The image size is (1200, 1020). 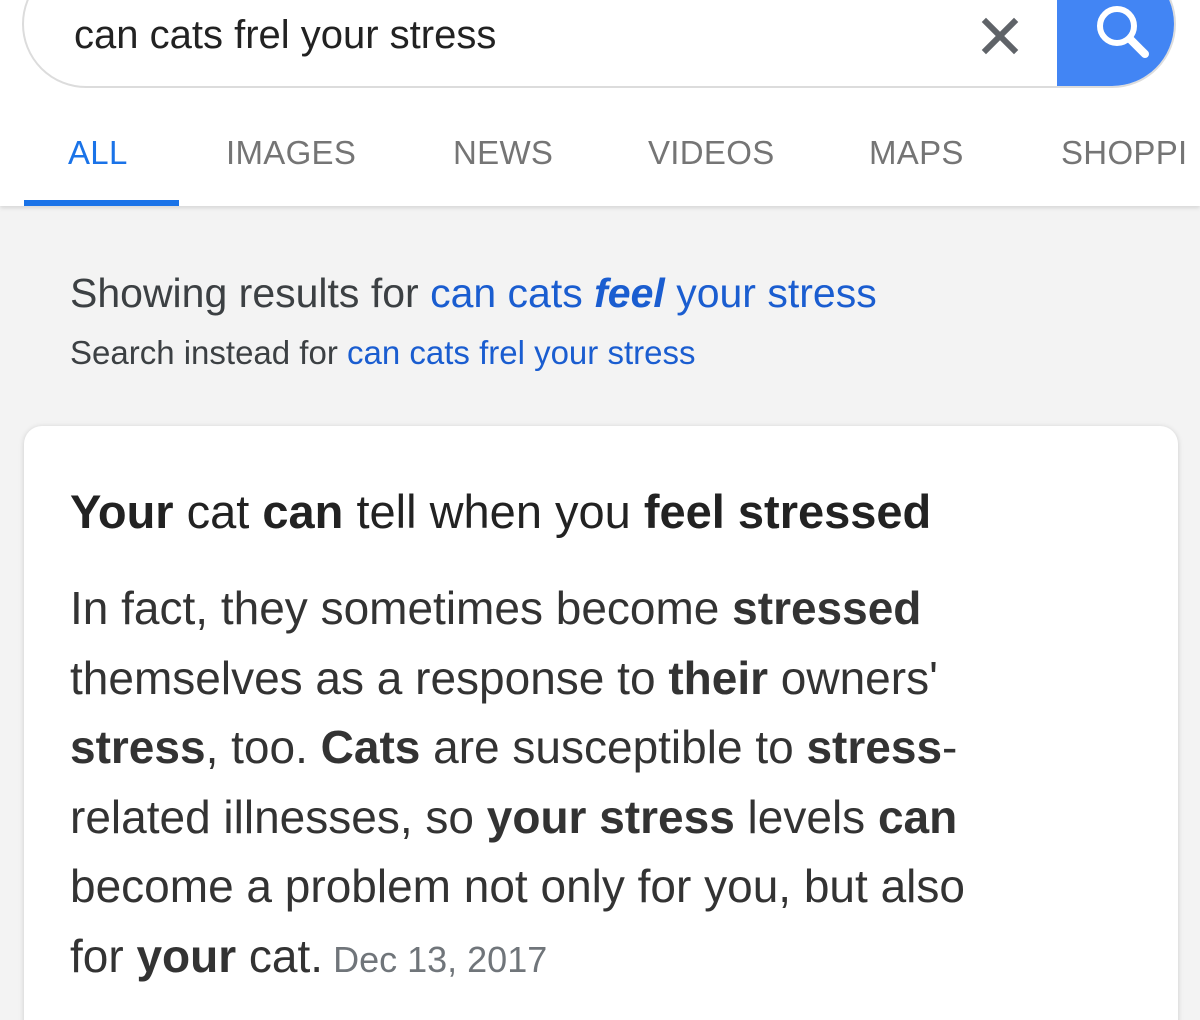 What do you see at coordinates (218, 511) in the screenshot?
I see `text-run: cat` at bounding box center [218, 511].